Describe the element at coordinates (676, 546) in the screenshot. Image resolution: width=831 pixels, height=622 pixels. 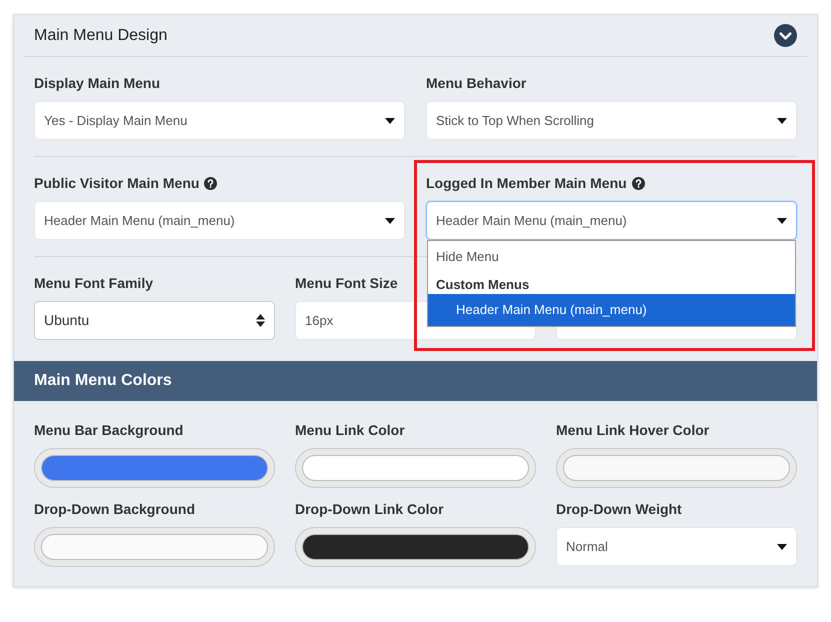
I see `select-field: Normal` at that location.